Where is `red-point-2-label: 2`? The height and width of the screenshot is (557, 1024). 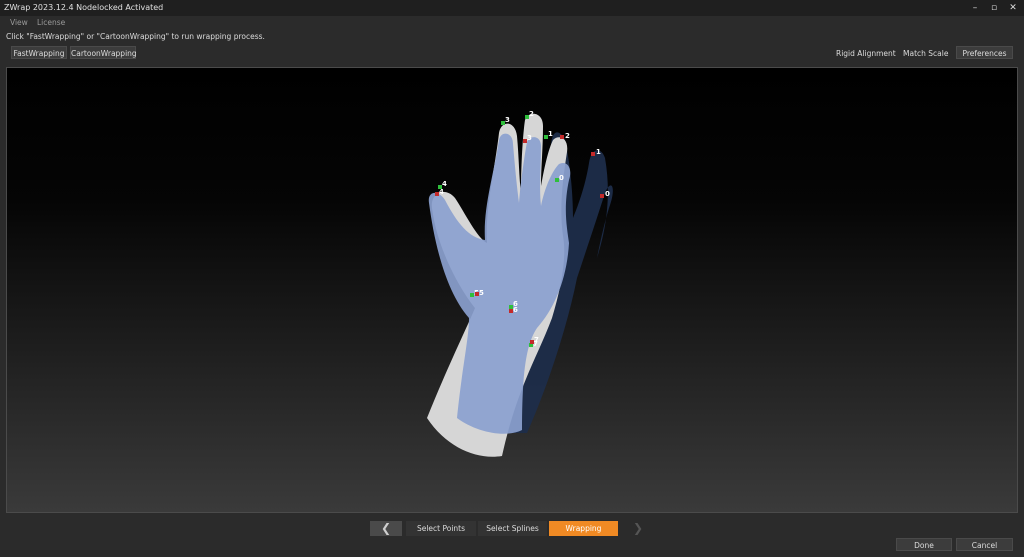 red-point-2-label: 2 is located at coordinates (567, 136).